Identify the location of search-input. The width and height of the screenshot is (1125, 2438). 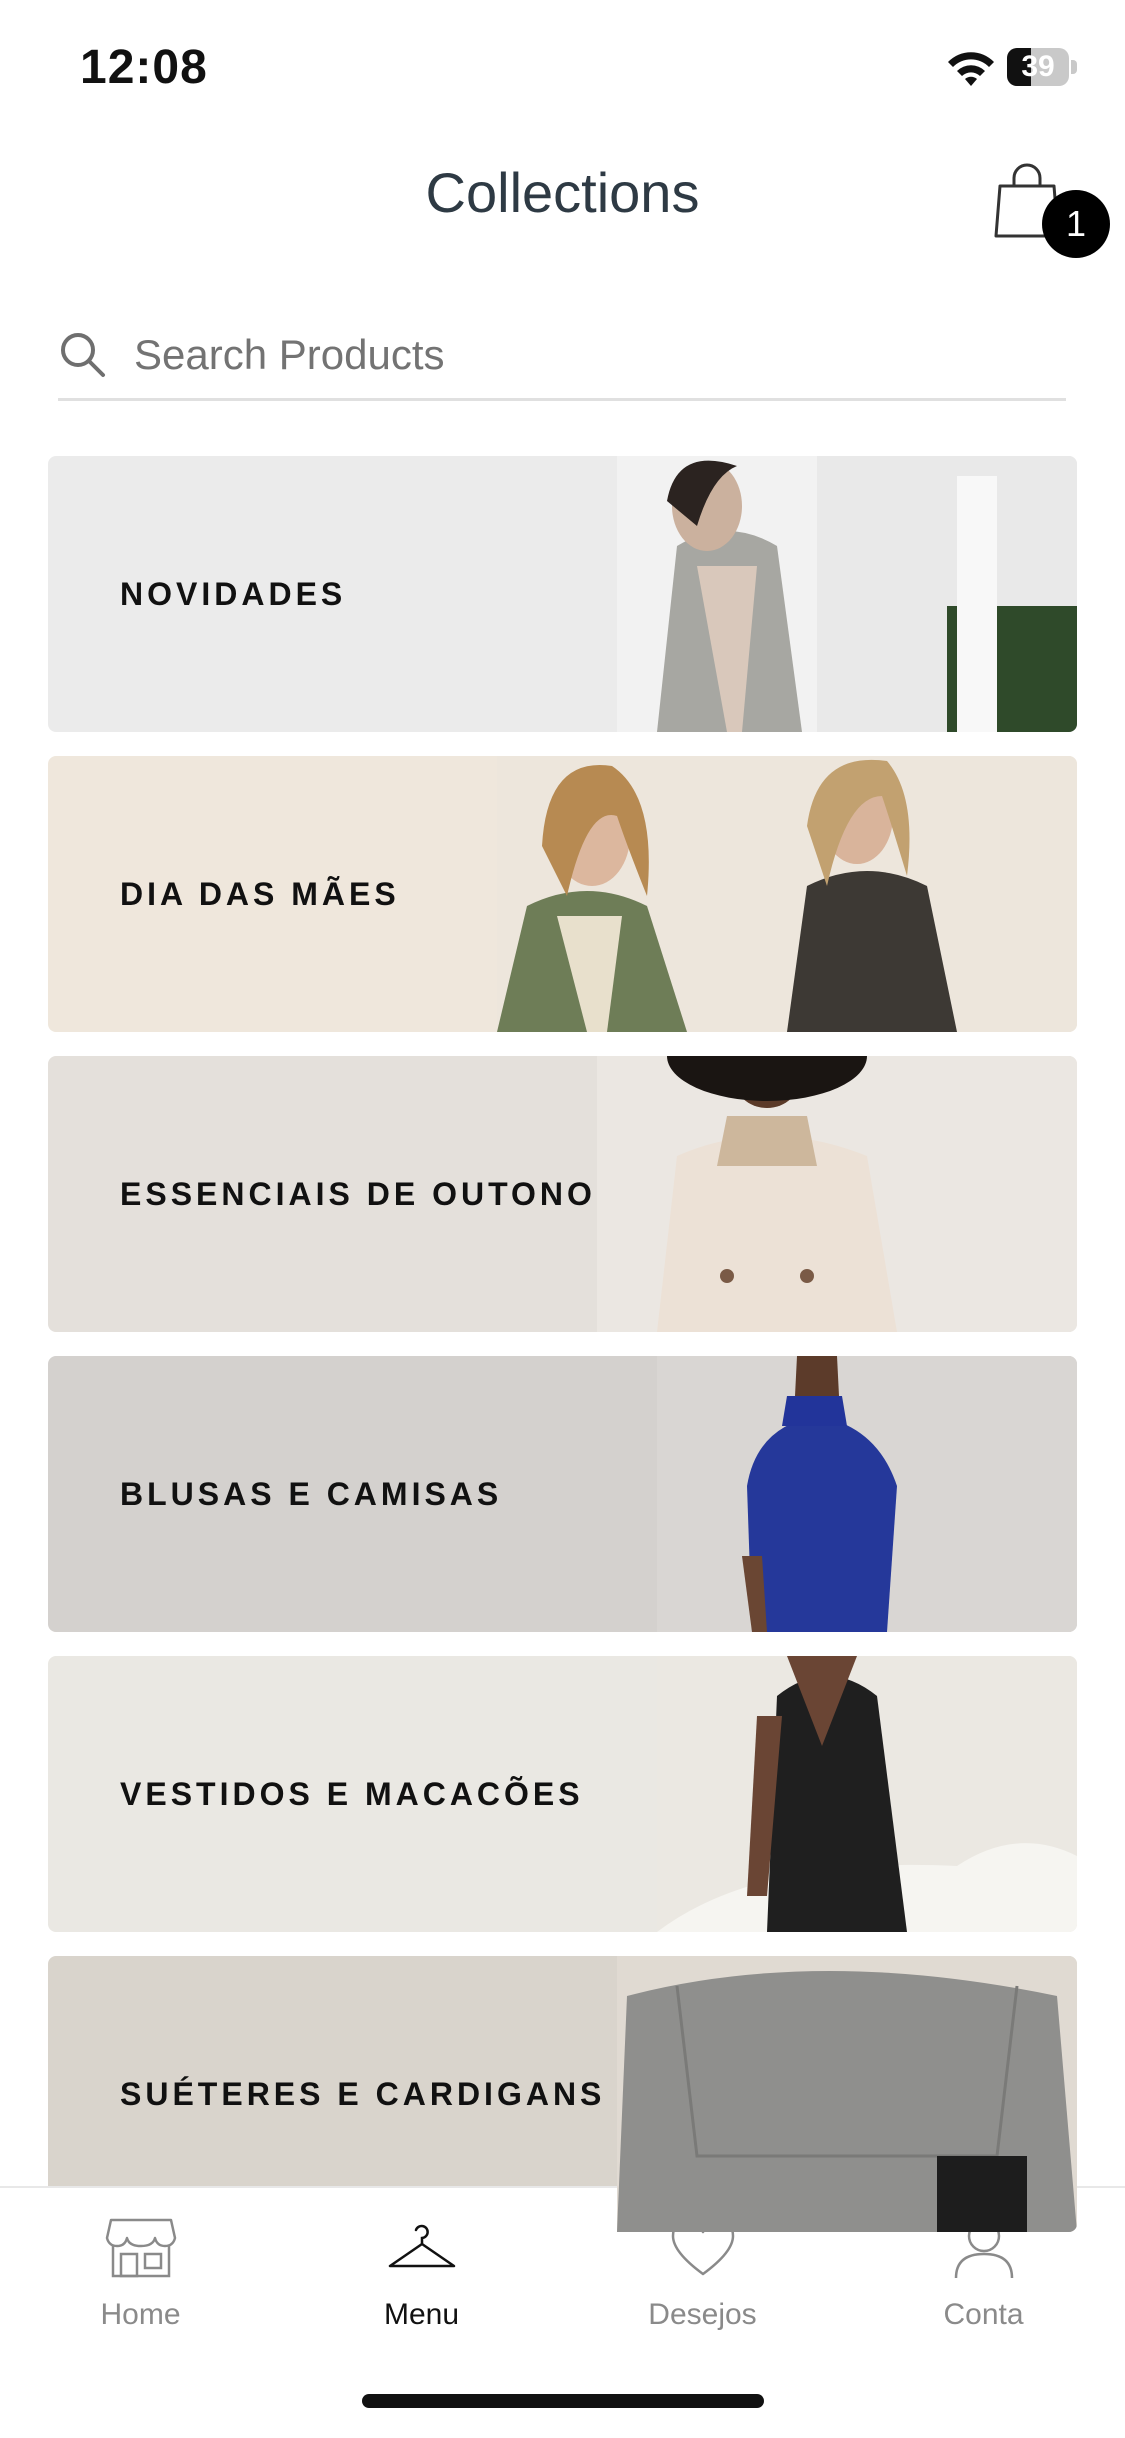
(594, 355).